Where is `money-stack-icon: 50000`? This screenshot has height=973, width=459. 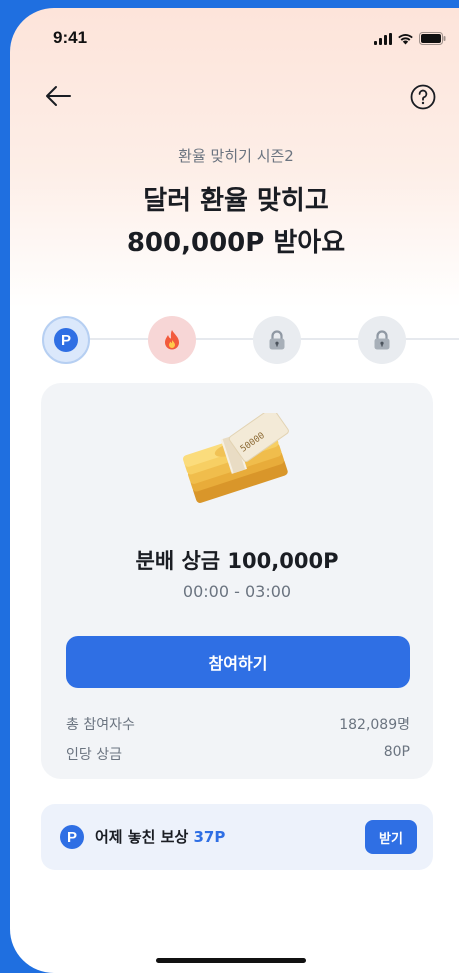
money-stack-icon: 50000 is located at coordinates (241, 465).